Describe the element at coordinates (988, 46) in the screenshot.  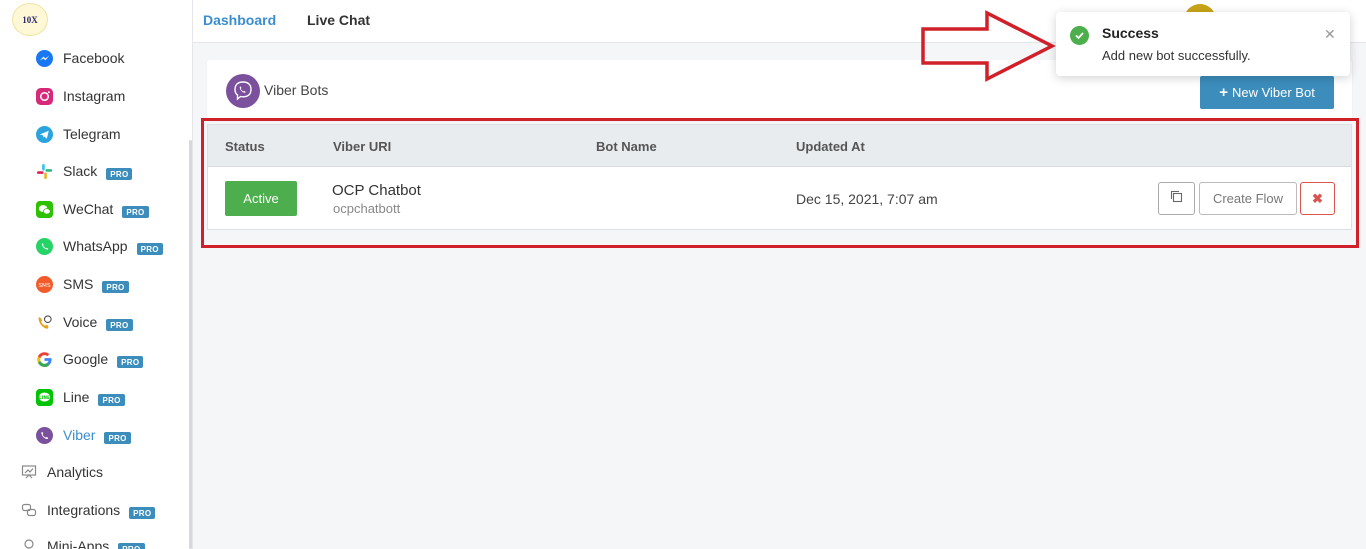
I see `annotation-arrow-icon` at that location.